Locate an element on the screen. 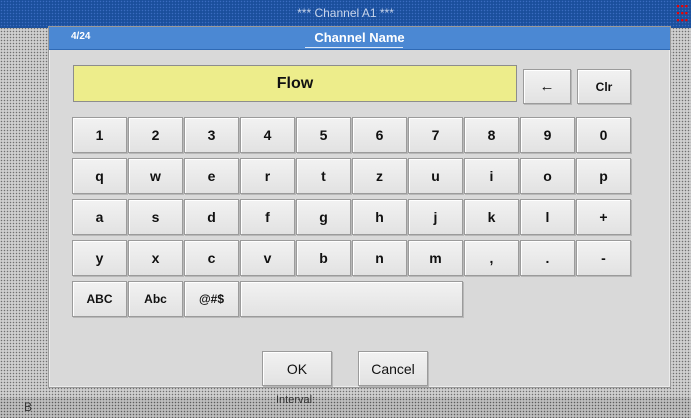  key-1-0: q is located at coordinates (99, 176).